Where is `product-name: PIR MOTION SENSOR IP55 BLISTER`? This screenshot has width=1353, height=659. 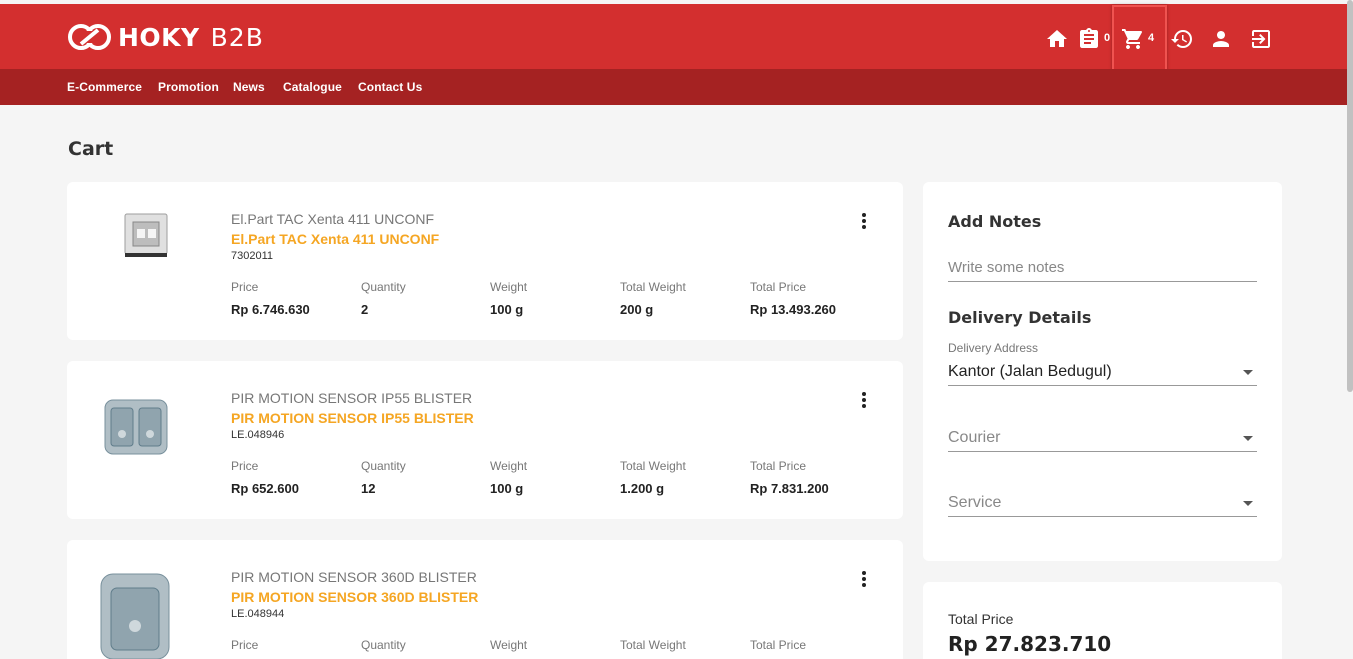
product-name: PIR MOTION SENSOR IP55 BLISTER is located at coordinates (352, 398).